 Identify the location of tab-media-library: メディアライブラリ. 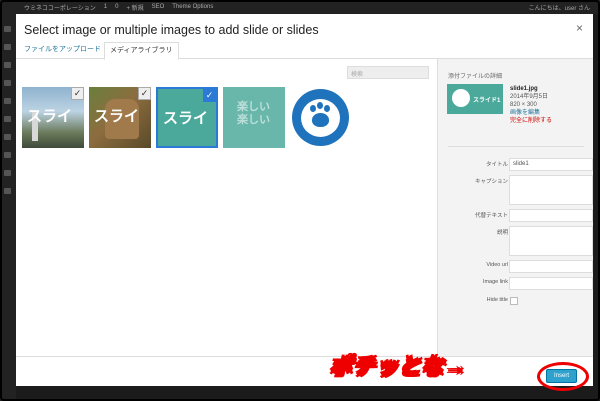
(141, 51).